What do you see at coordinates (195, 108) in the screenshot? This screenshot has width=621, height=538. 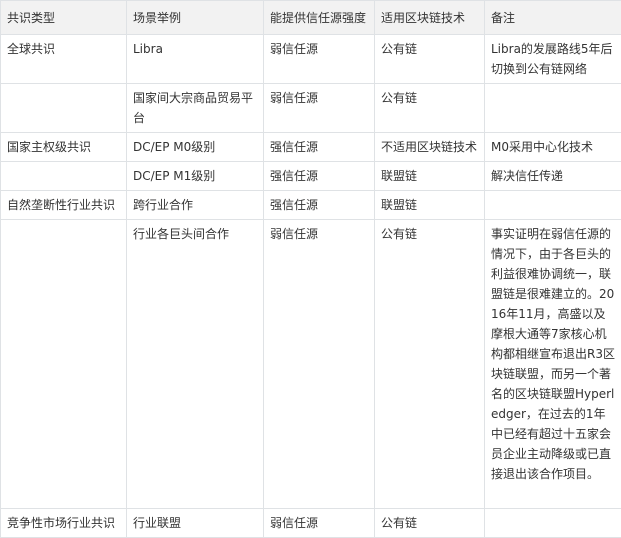 I see `cell-scene: 国家间大宗商品贸易平台` at bounding box center [195, 108].